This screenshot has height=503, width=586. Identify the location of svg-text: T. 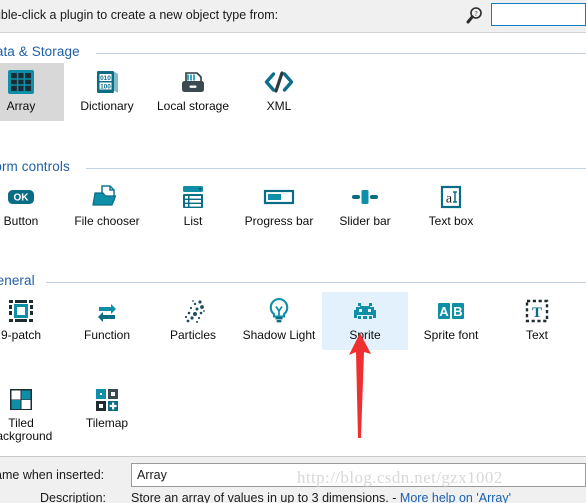
(537, 313).